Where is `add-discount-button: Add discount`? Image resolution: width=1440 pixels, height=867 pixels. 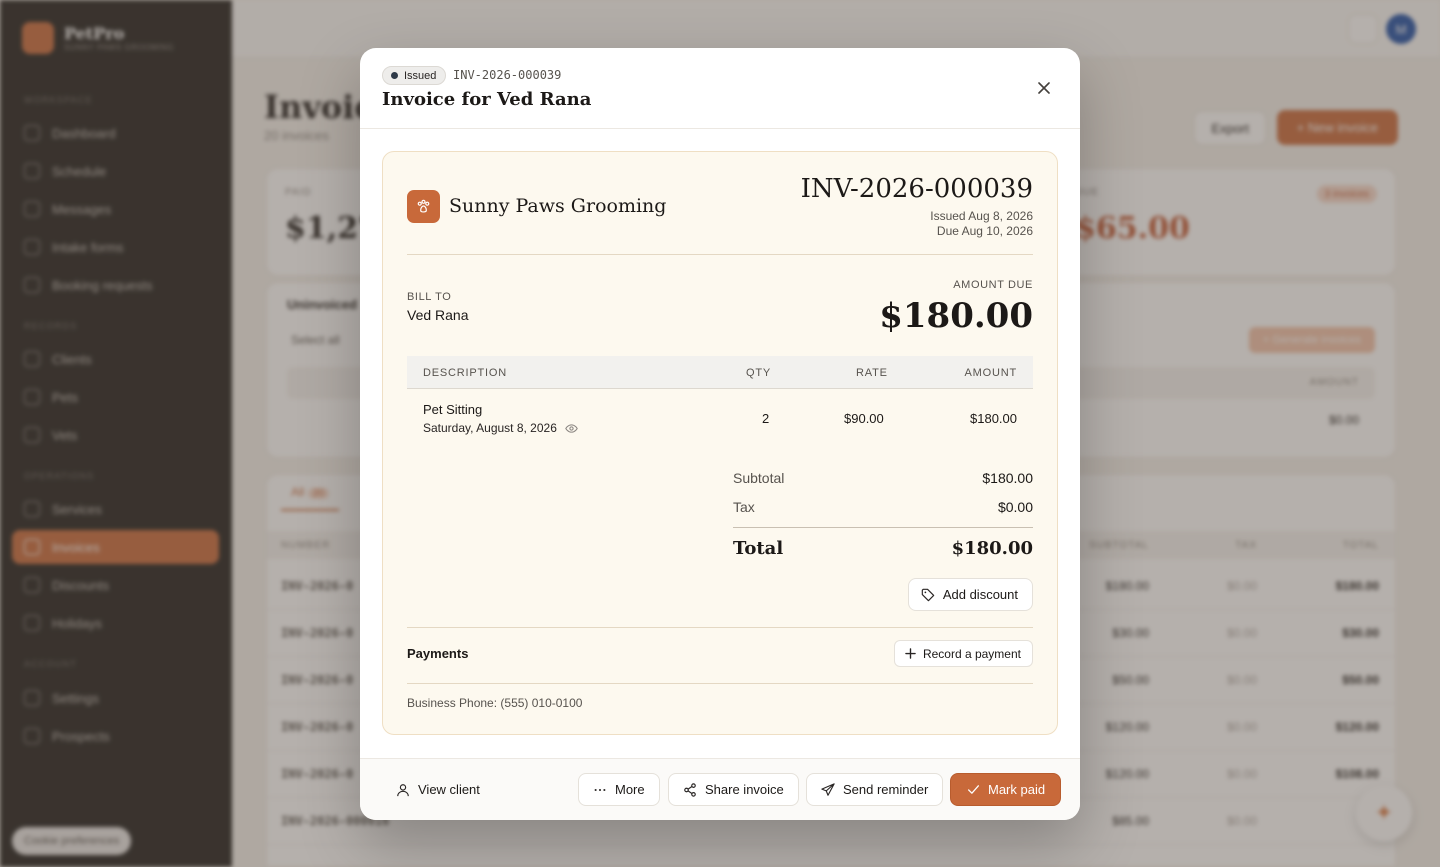
add-discount-button: Add discount is located at coordinates (970, 594).